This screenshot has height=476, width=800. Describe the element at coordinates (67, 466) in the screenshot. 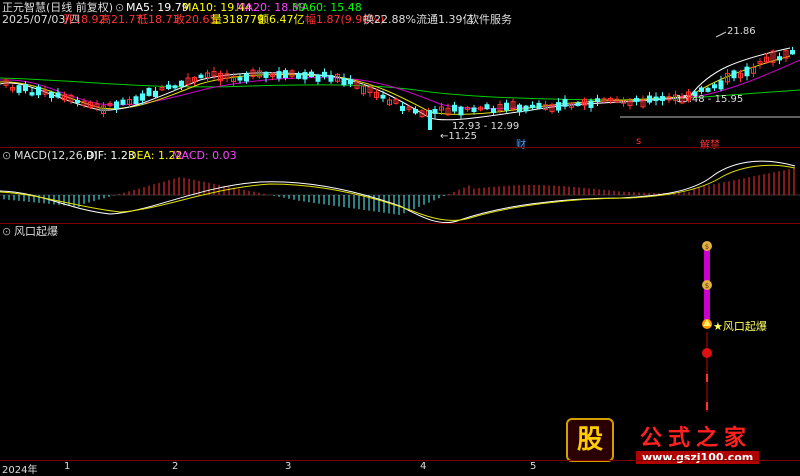

I see `time-axis-tick-1: 1` at that location.